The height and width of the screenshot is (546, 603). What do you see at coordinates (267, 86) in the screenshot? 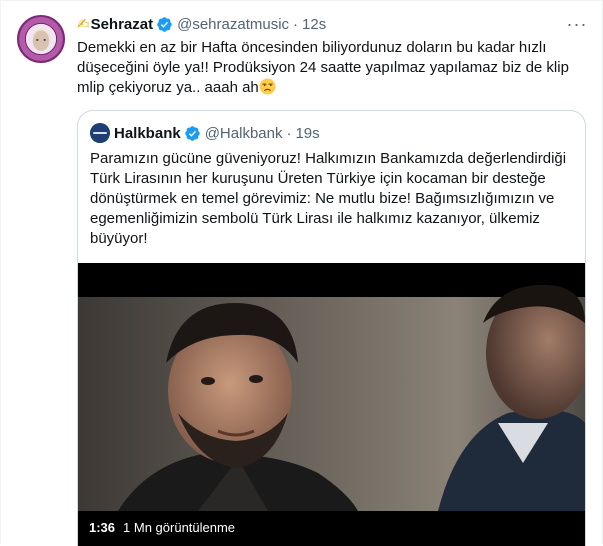
I see `unamused-face-emoji-icon` at bounding box center [267, 86].